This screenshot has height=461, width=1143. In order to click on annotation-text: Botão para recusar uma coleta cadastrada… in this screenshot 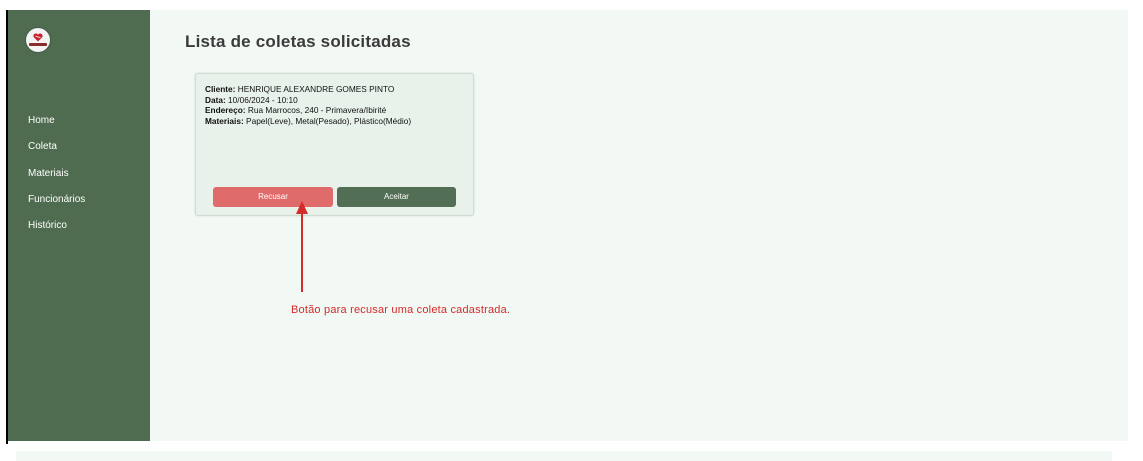, I will do `click(401, 310)`.